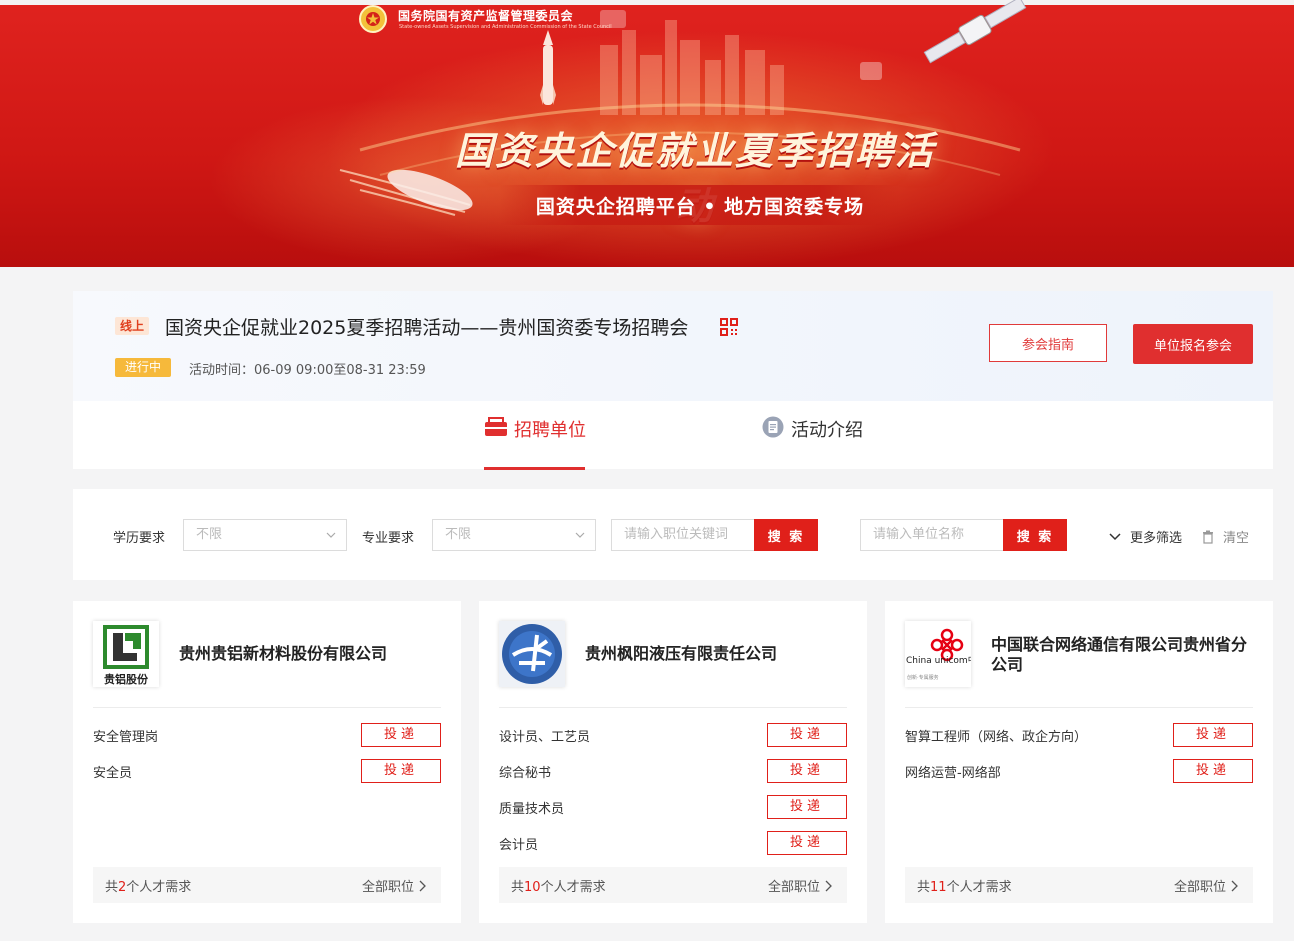 The image size is (1294, 941). Describe the element at coordinates (673, 771) in the screenshot. I see `job-row: 综合秘书 投递` at that location.